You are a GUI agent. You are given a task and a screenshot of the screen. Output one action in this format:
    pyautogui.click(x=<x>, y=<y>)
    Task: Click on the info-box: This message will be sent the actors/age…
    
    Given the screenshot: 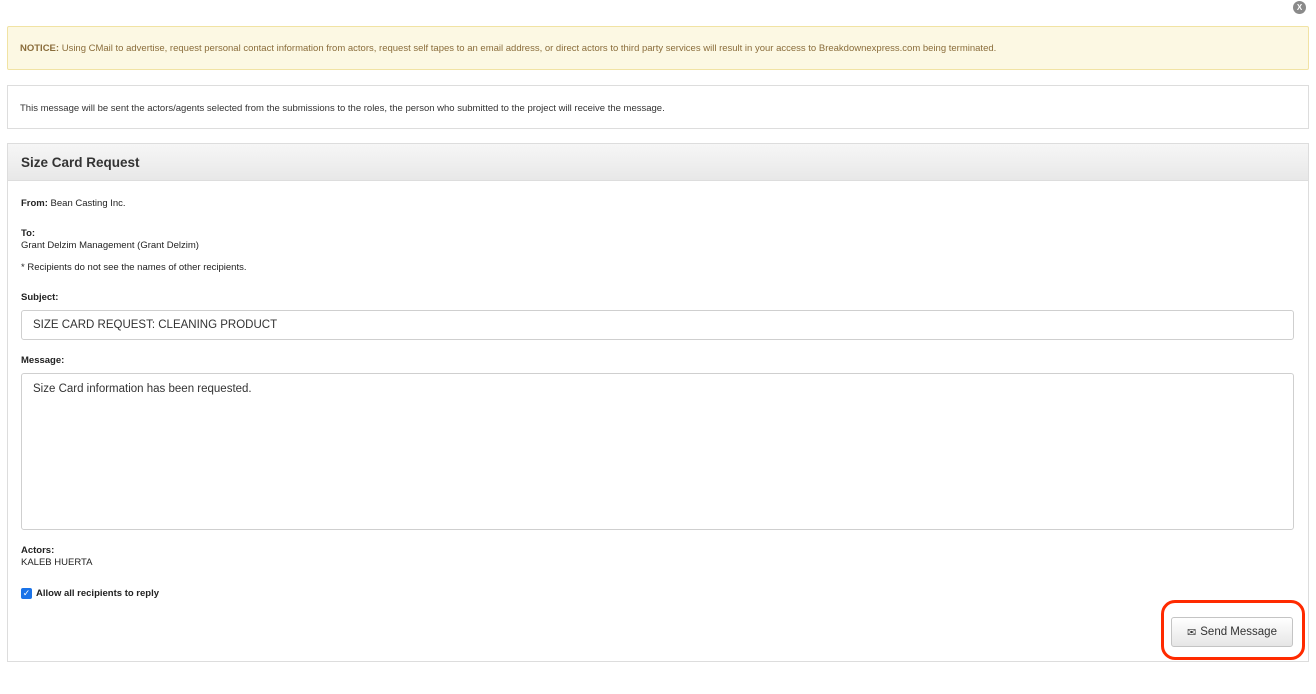 What is the action you would take?
    pyautogui.click(x=658, y=107)
    